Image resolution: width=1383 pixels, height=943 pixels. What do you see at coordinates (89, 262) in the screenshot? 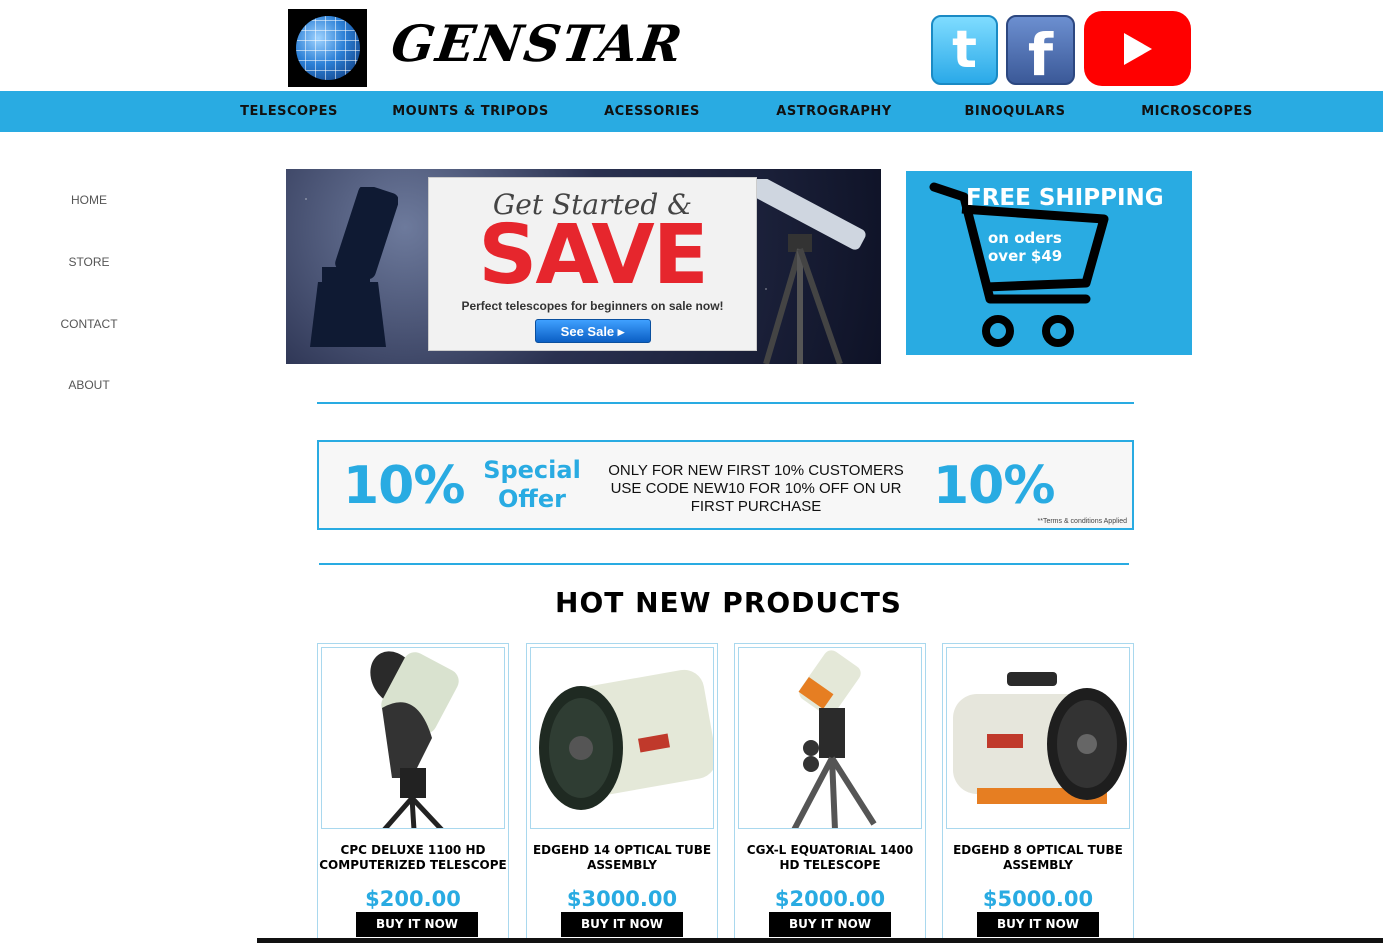
I see `sidebar-item-store: STORE` at bounding box center [89, 262].